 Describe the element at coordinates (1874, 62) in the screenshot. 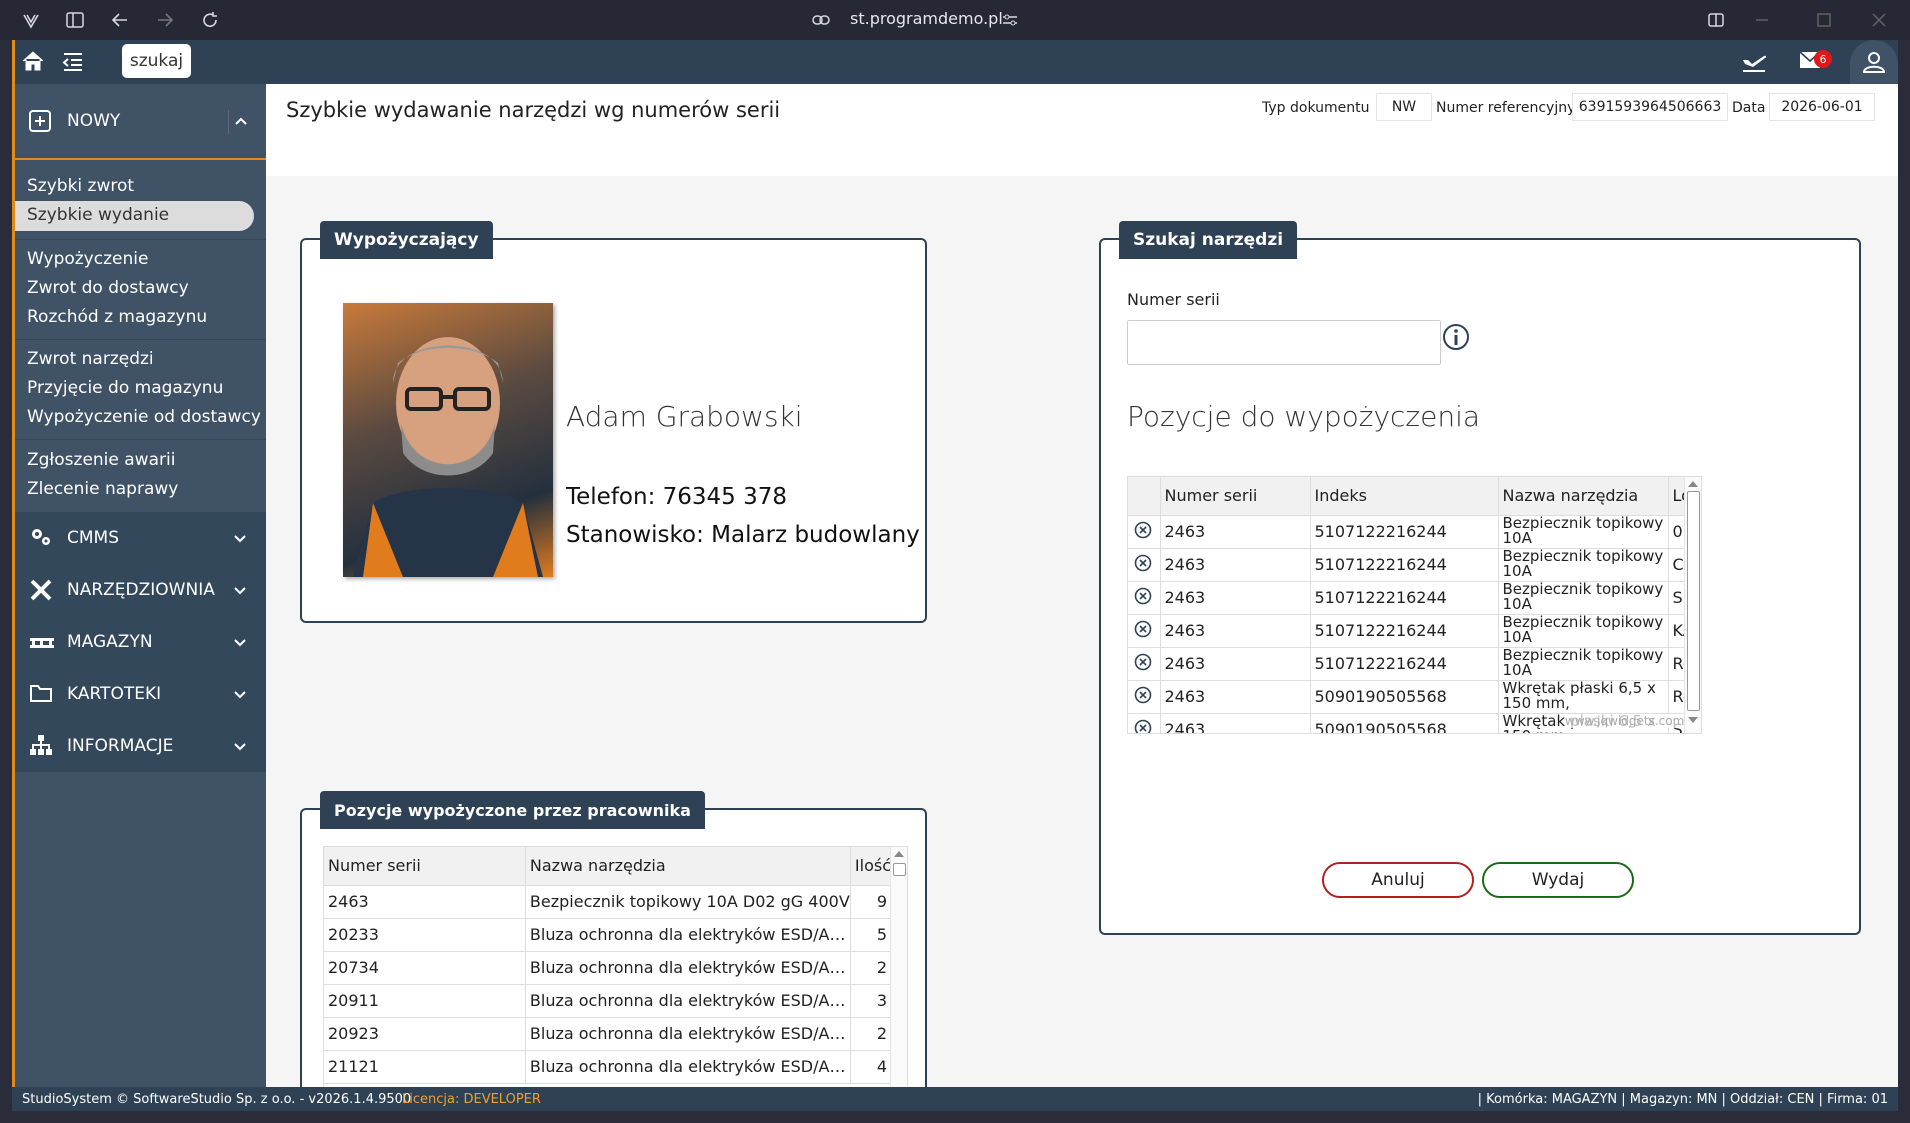

I see `user-avatar` at that location.